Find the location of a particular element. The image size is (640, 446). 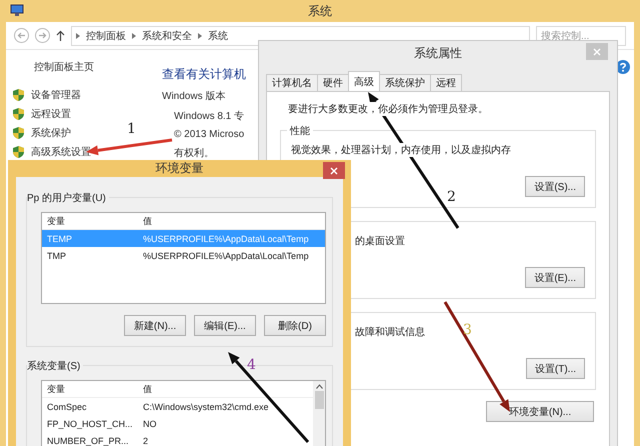

sidebar-link: 设备管理器 is located at coordinates (56, 95).